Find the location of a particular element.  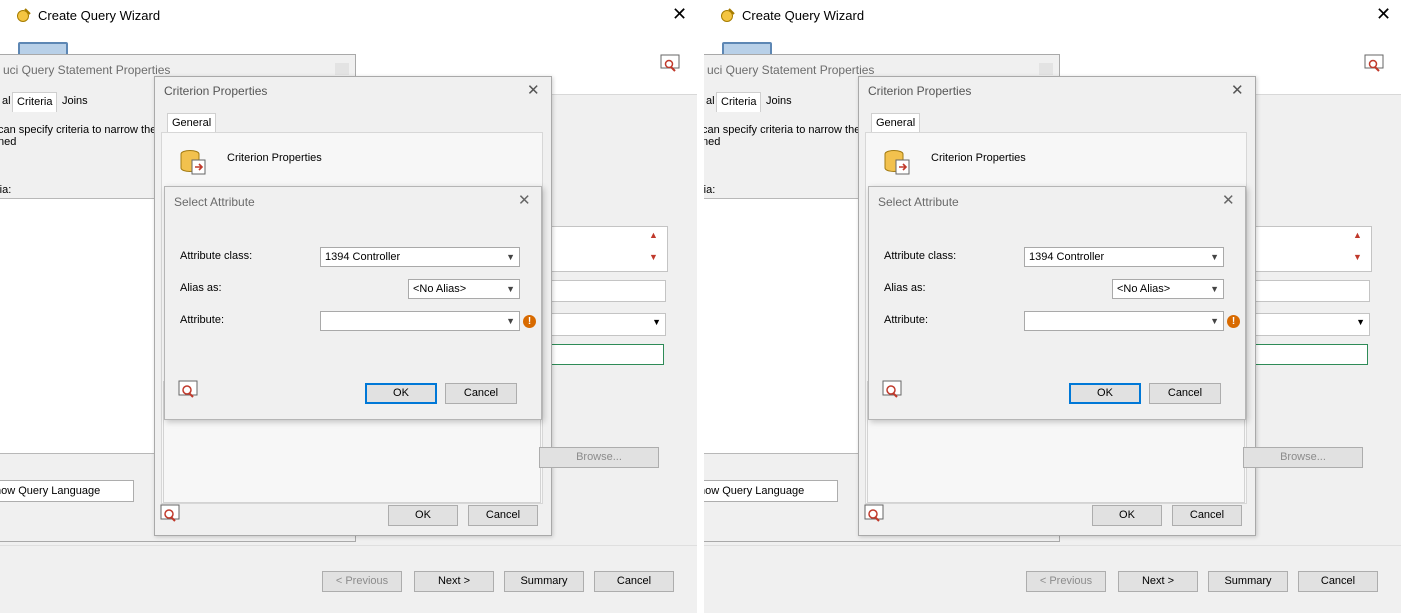

attribute-label: Attribute: is located at coordinates (202, 320).